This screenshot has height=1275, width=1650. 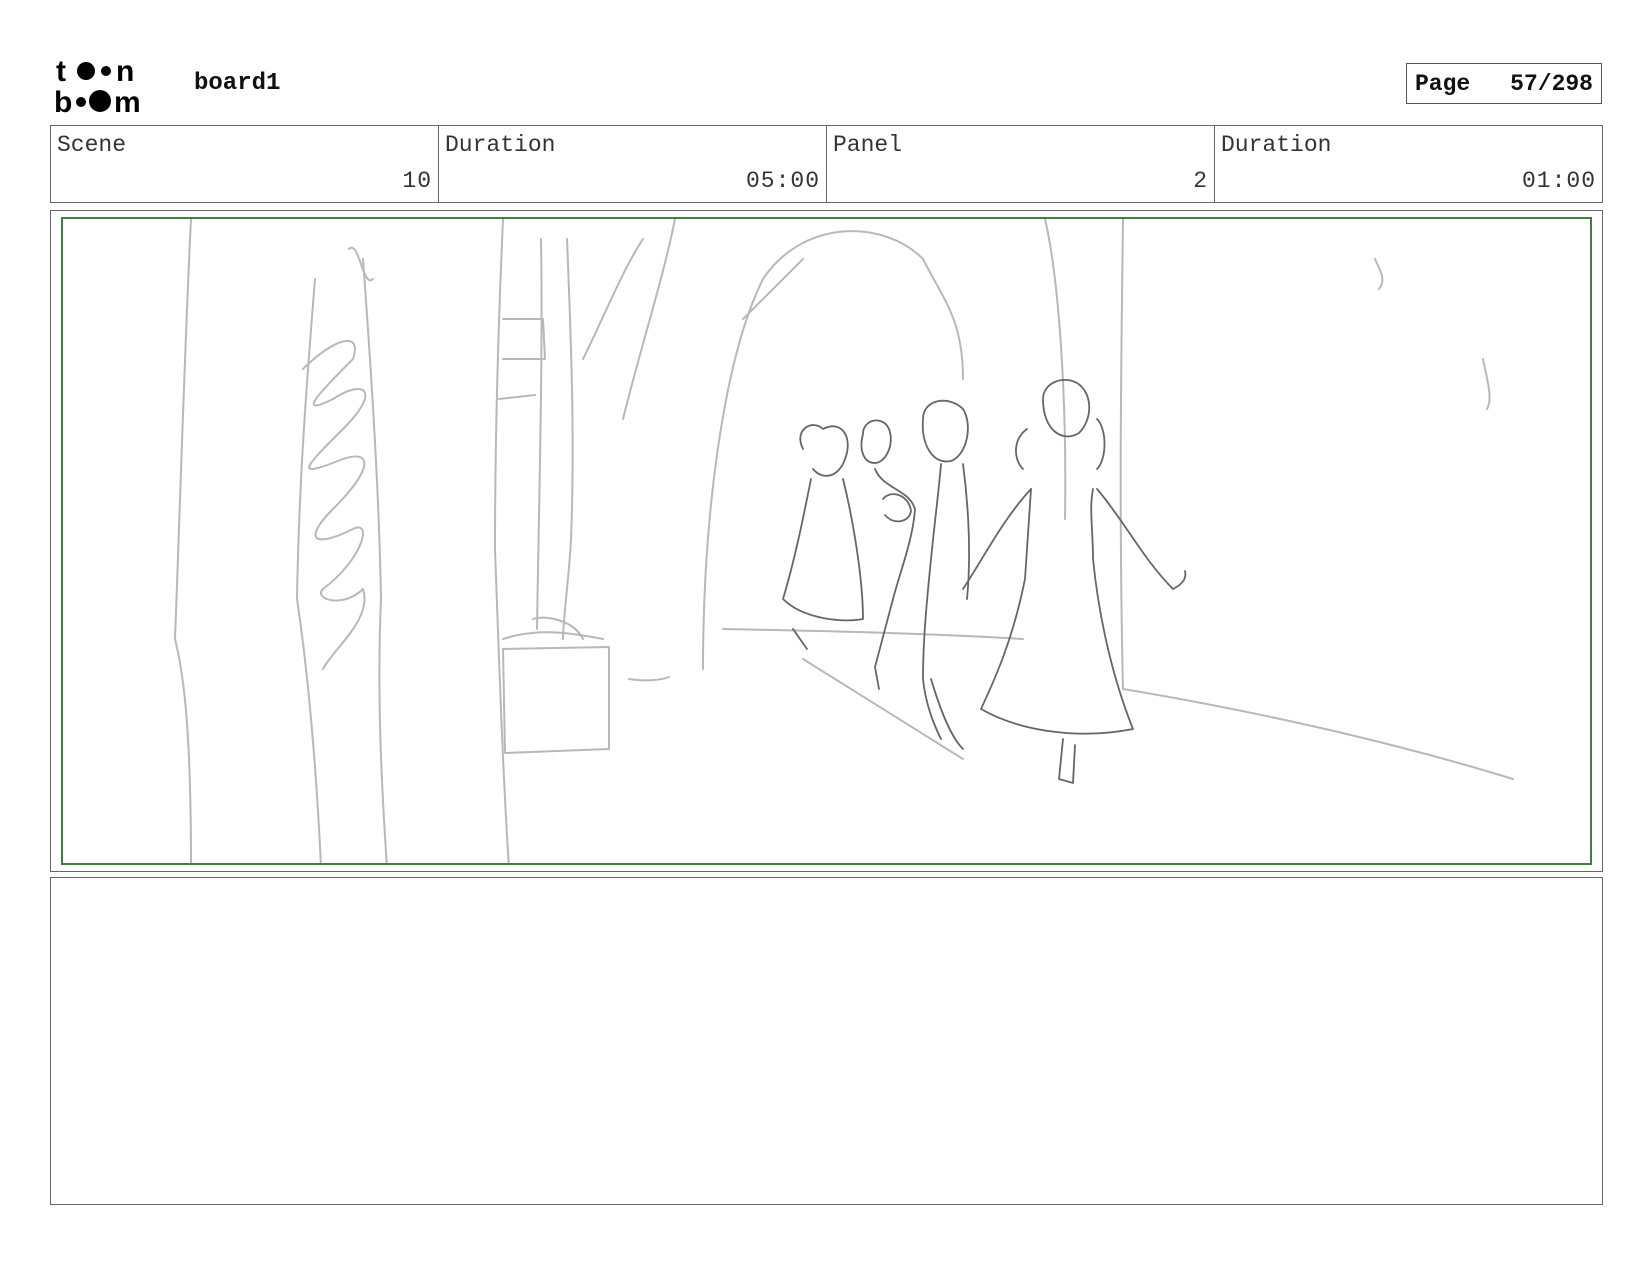 What do you see at coordinates (61, 71) in the screenshot?
I see `svg-text: t` at bounding box center [61, 71].